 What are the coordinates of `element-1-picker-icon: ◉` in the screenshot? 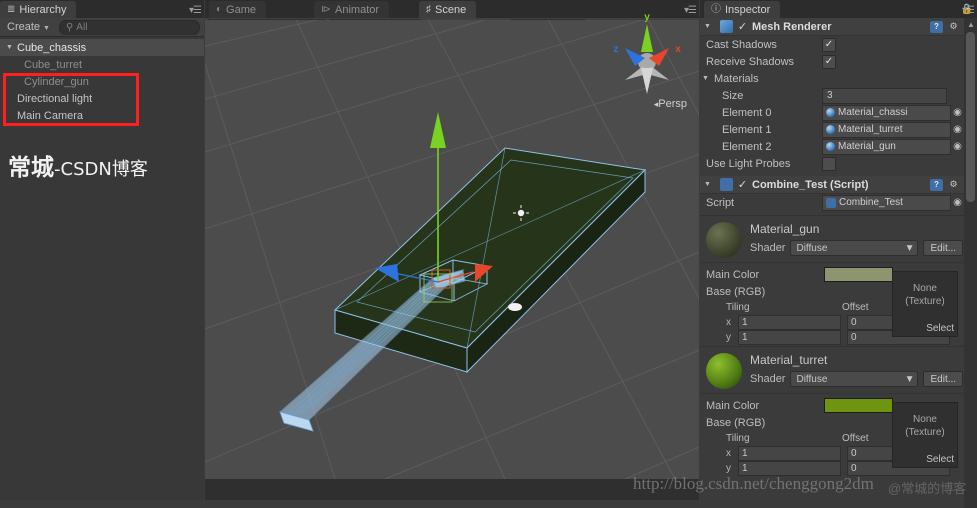 It's located at (957, 129).